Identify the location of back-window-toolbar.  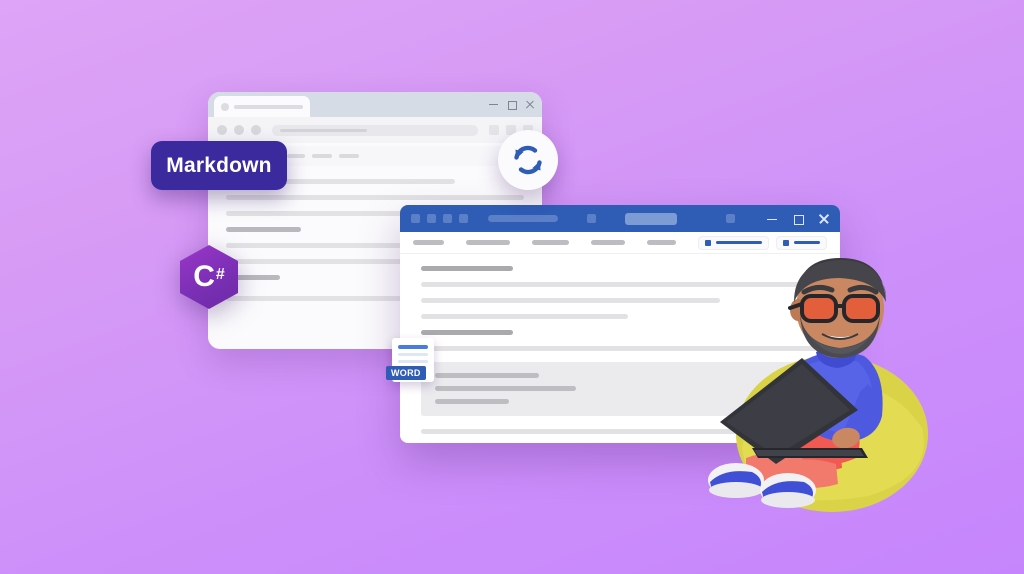
(375, 130).